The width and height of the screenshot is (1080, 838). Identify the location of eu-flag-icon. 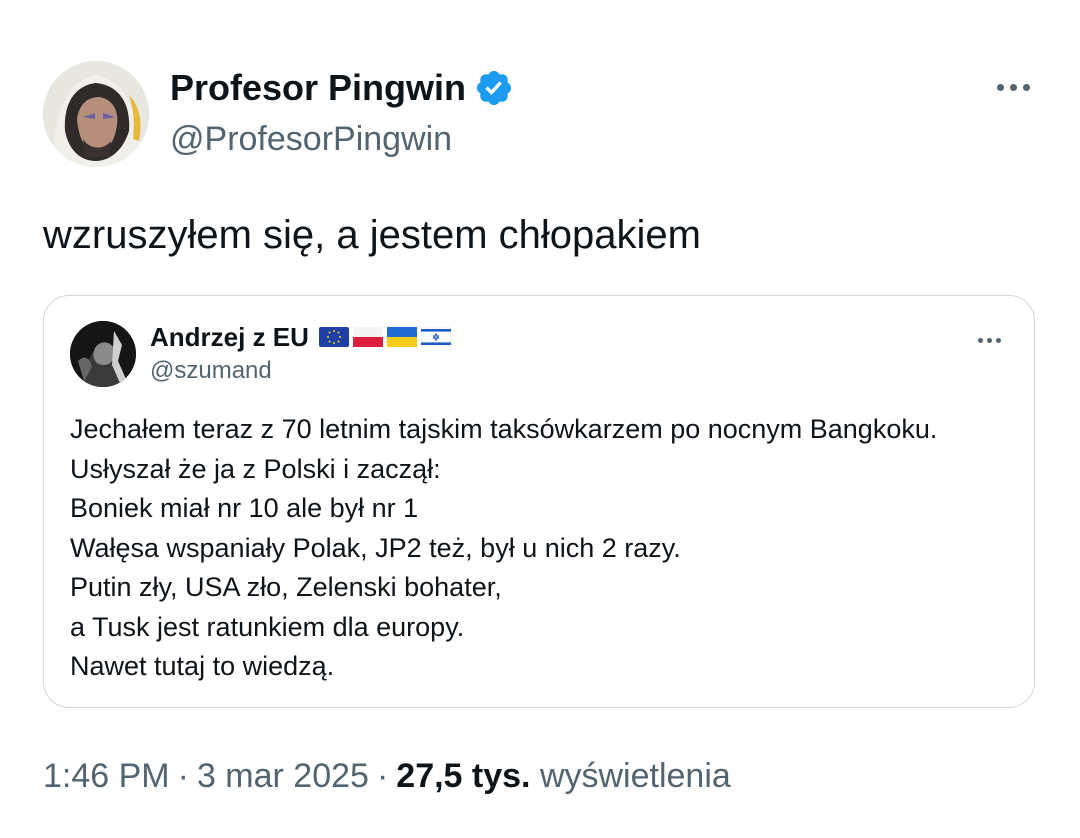
(333, 337).